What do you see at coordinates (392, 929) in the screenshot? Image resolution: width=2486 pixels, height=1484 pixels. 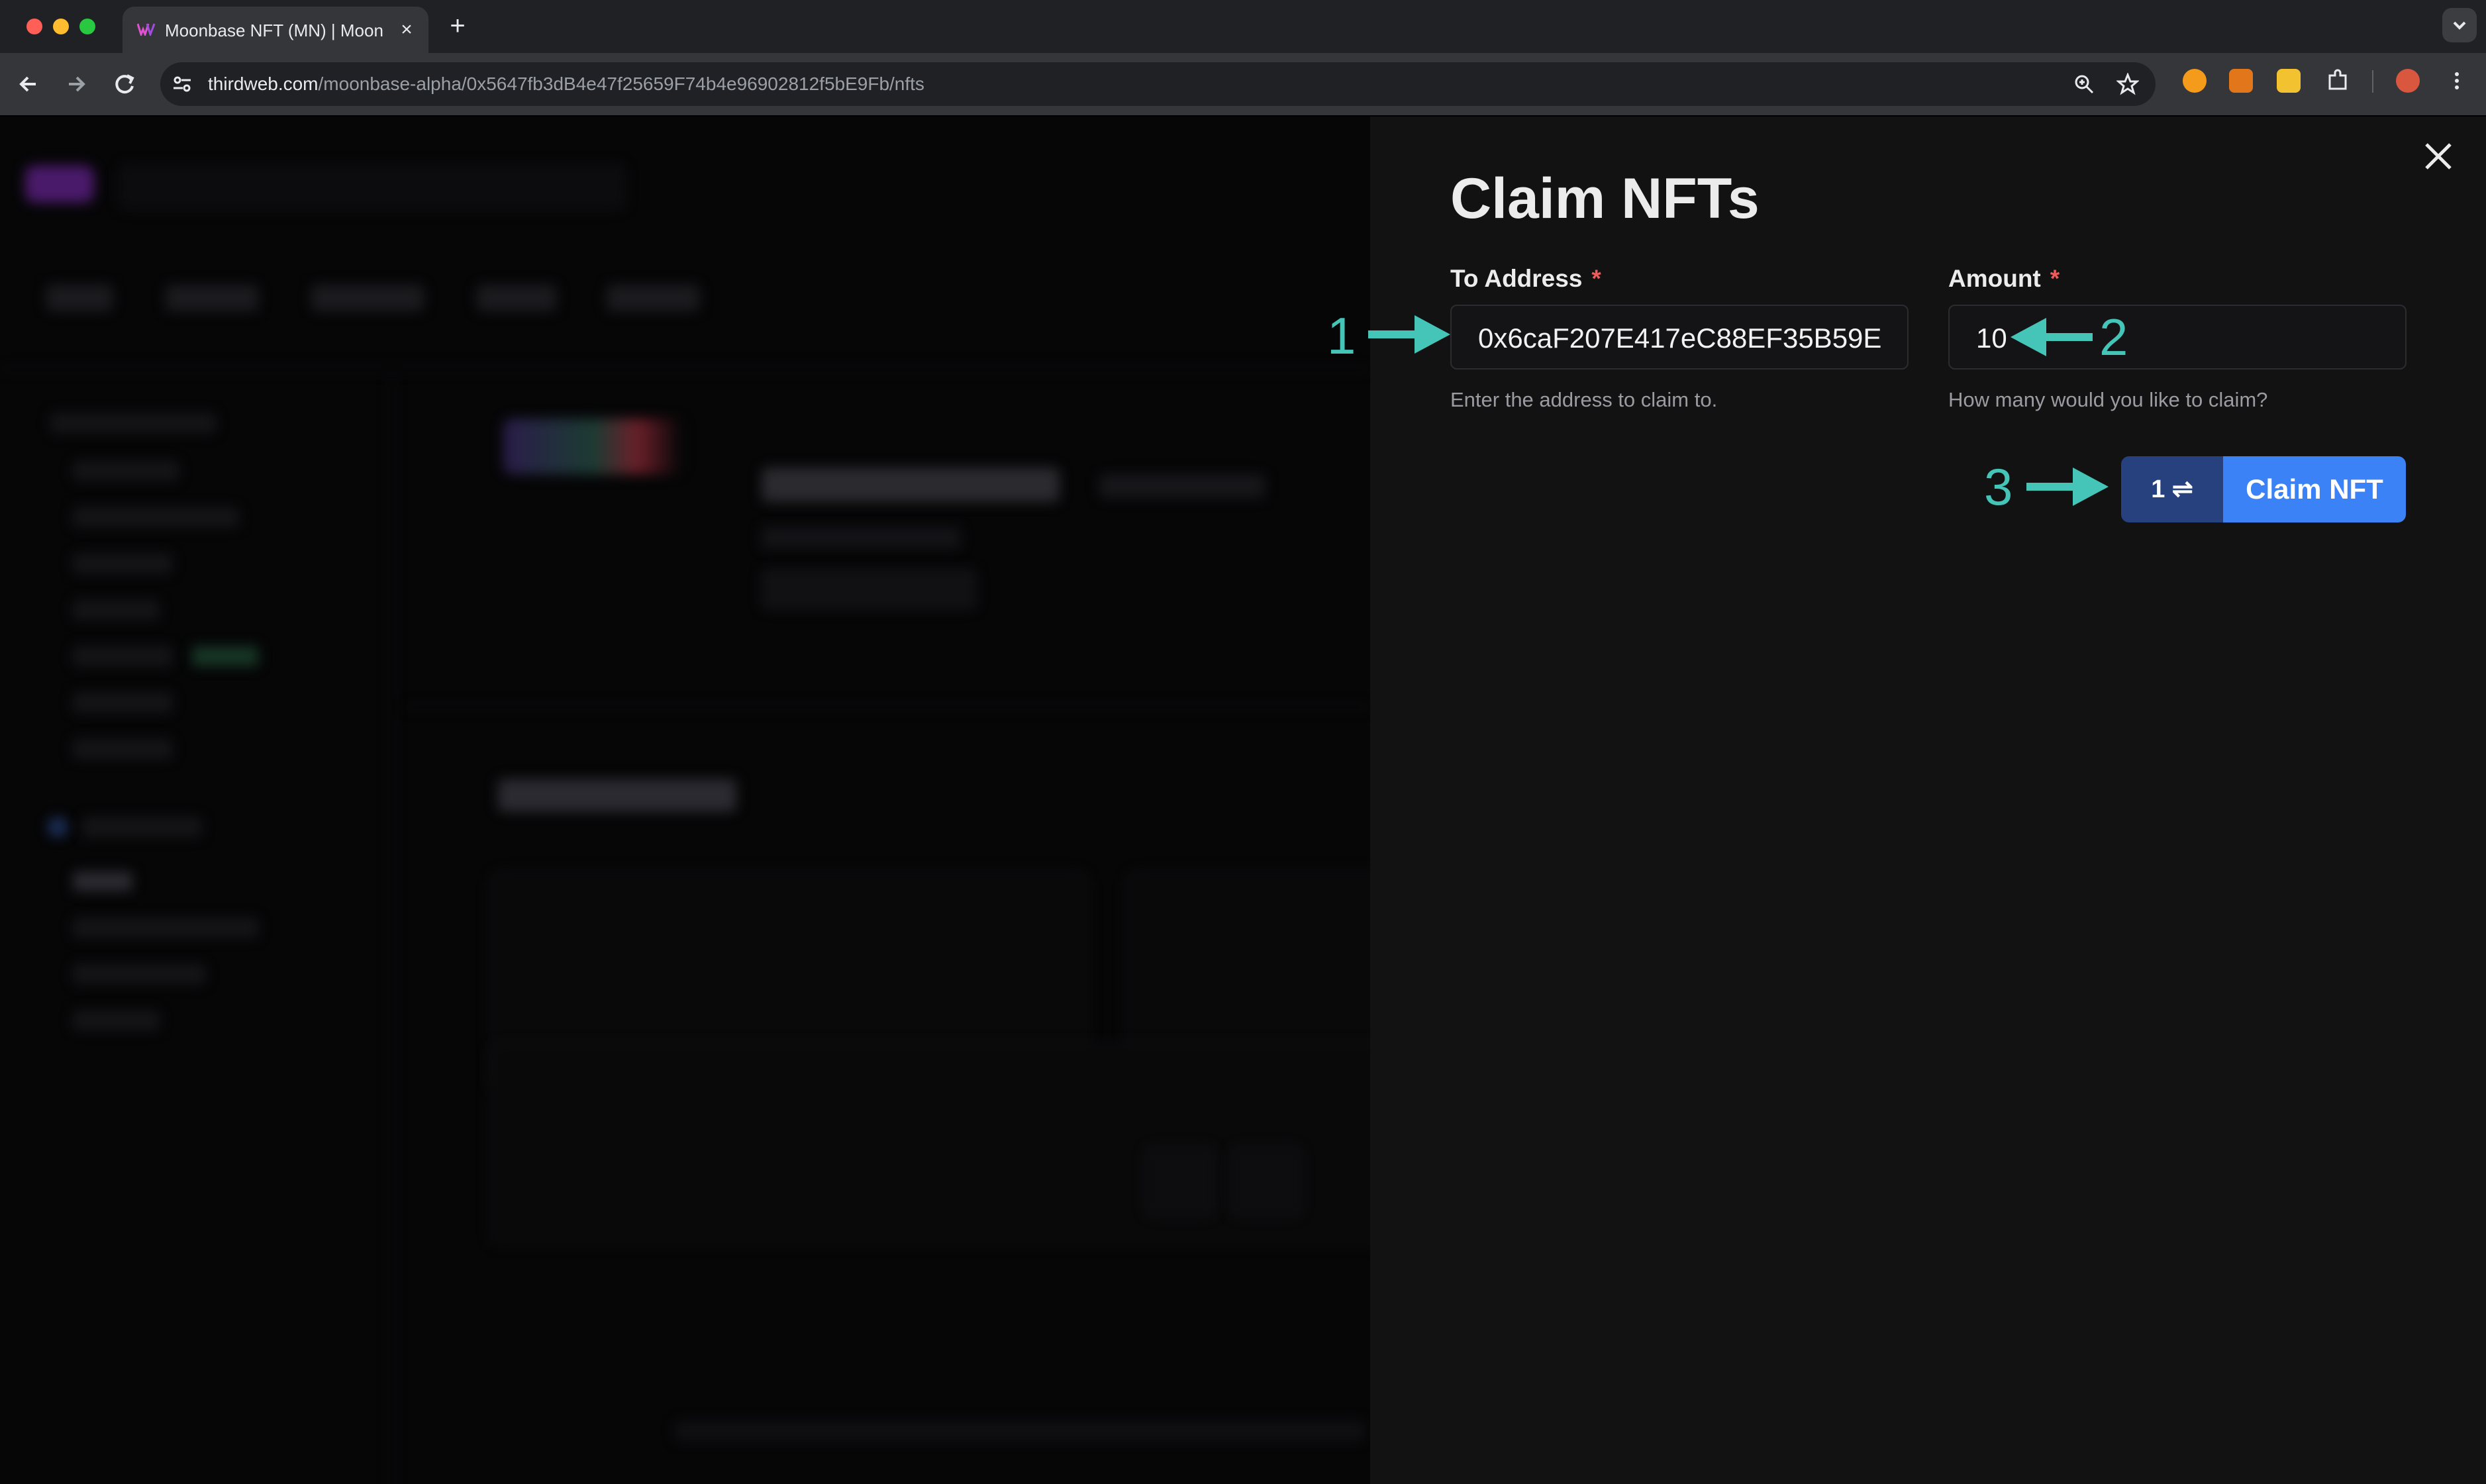 I see `background-sidebar-divider` at bounding box center [392, 929].